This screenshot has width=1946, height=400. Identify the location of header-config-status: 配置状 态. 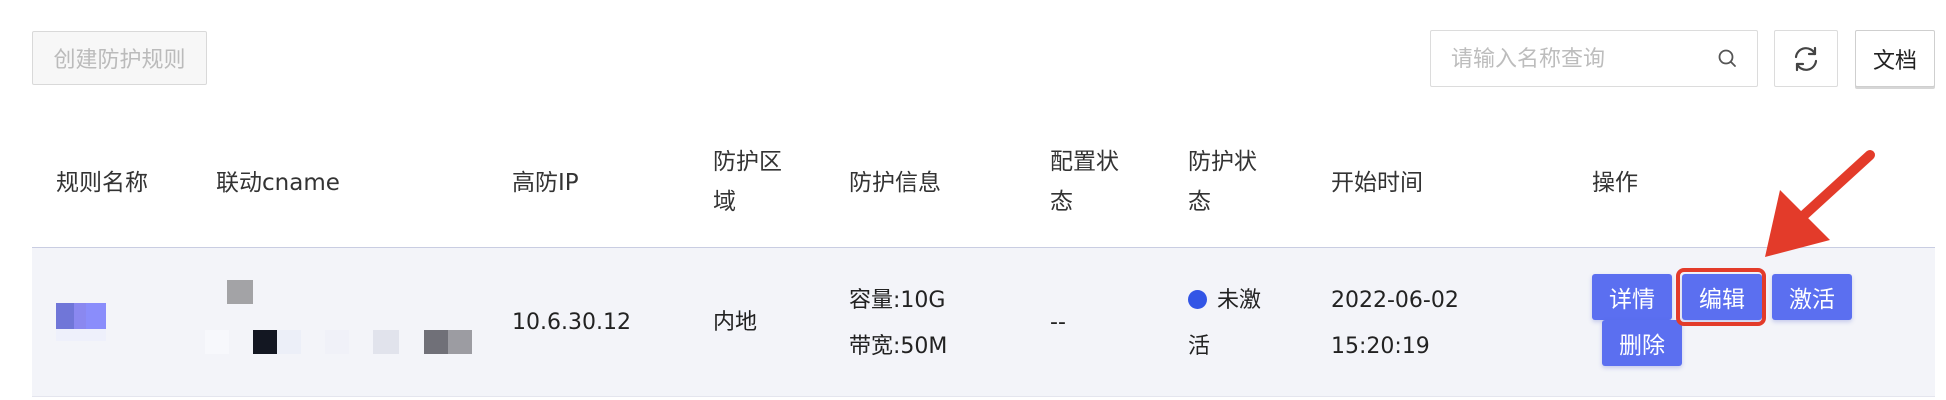
(1084, 182).